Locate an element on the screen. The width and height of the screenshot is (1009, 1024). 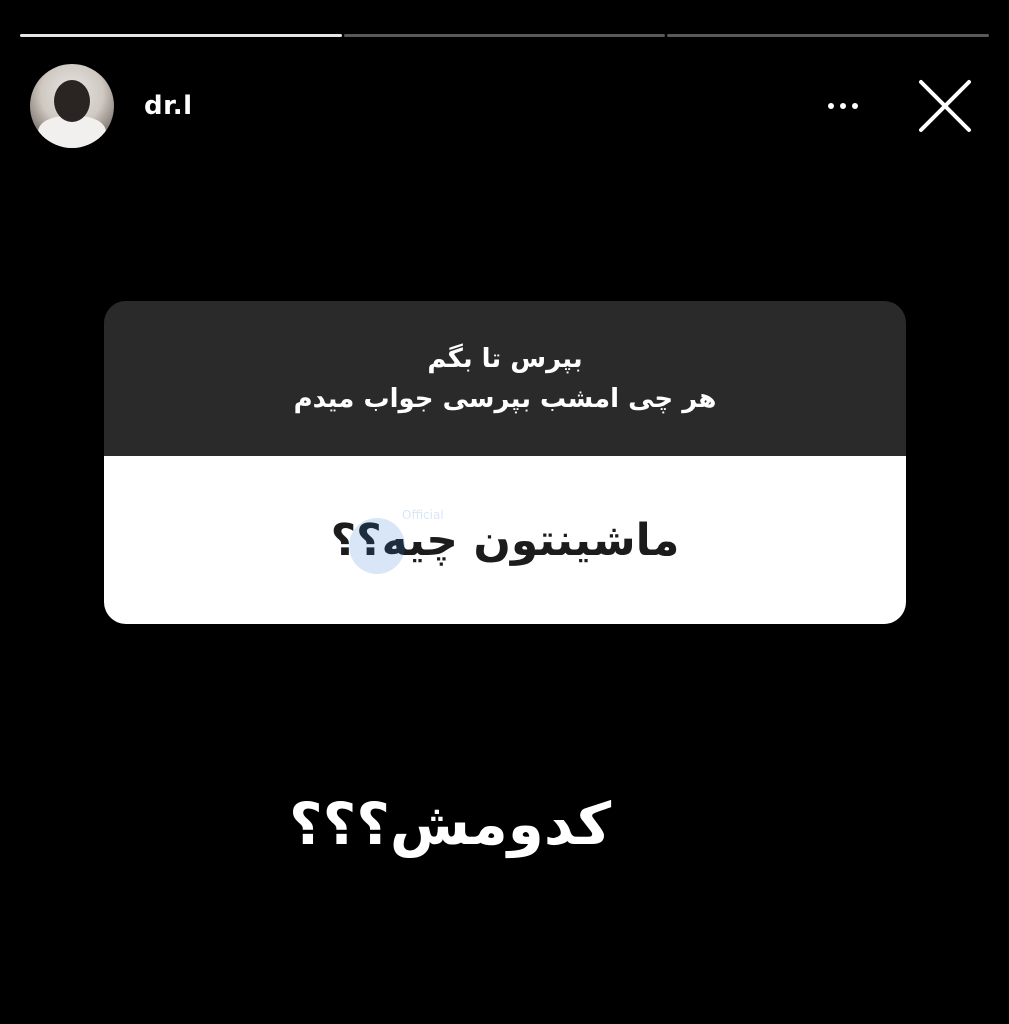
prompt-line-2: هر چی امشب بپرسی جواب میدم is located at coordinates (505, 398).